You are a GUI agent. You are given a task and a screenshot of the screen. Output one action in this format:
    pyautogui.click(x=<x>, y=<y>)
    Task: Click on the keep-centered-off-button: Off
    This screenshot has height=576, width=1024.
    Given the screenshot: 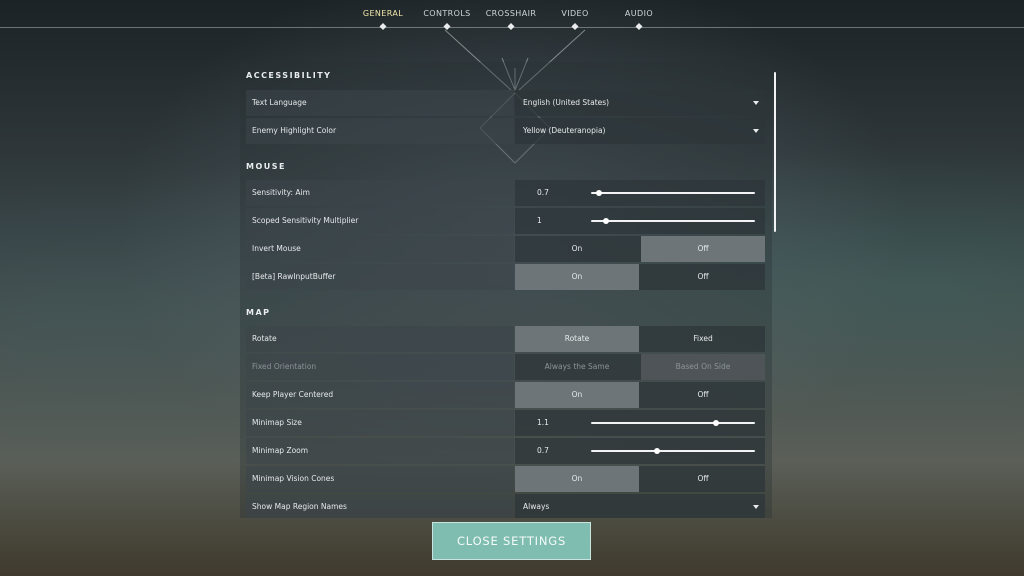 What is the action you would take?
    pyautogui.click(x=703, y=395)
    